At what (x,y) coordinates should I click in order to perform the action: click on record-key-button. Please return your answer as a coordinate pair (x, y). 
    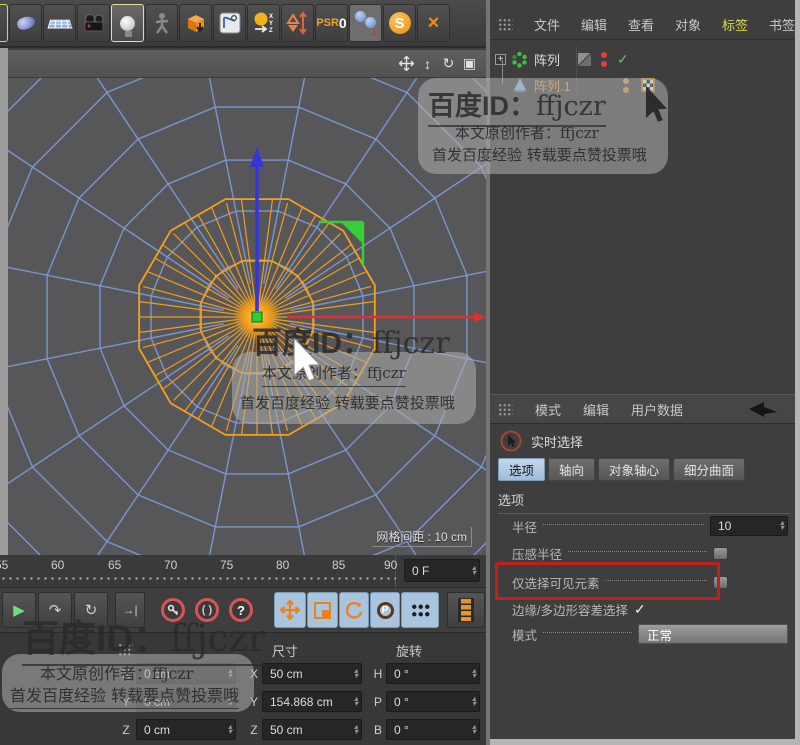
    Looking at the image, I should click on (173, 610).